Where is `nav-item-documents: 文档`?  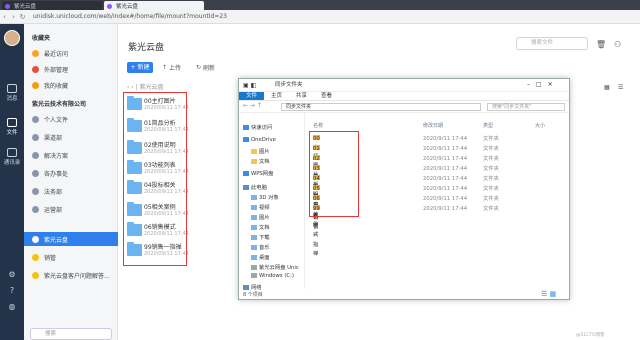 nav-item-documents: 文档 is located at coordinates (260, 161).